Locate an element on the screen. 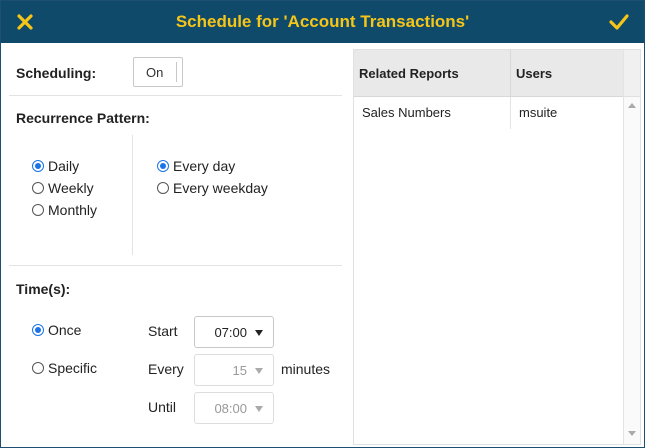  times-label: Time(s): is located at coordinates (43, 289).